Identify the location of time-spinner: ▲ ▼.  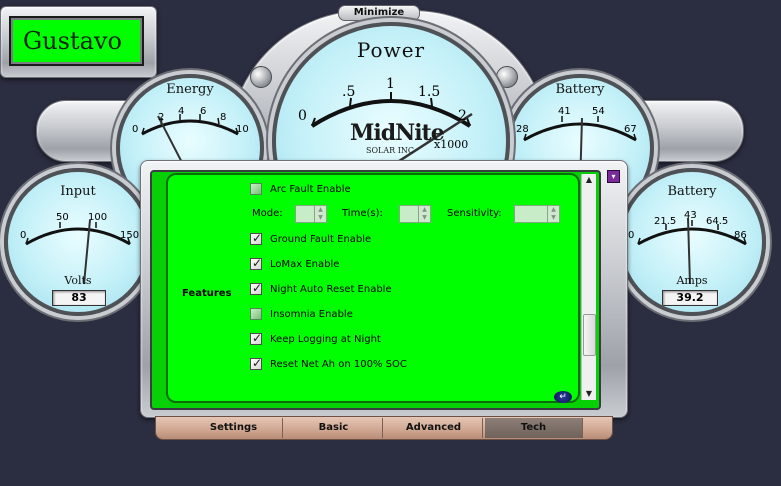
(415, 214).